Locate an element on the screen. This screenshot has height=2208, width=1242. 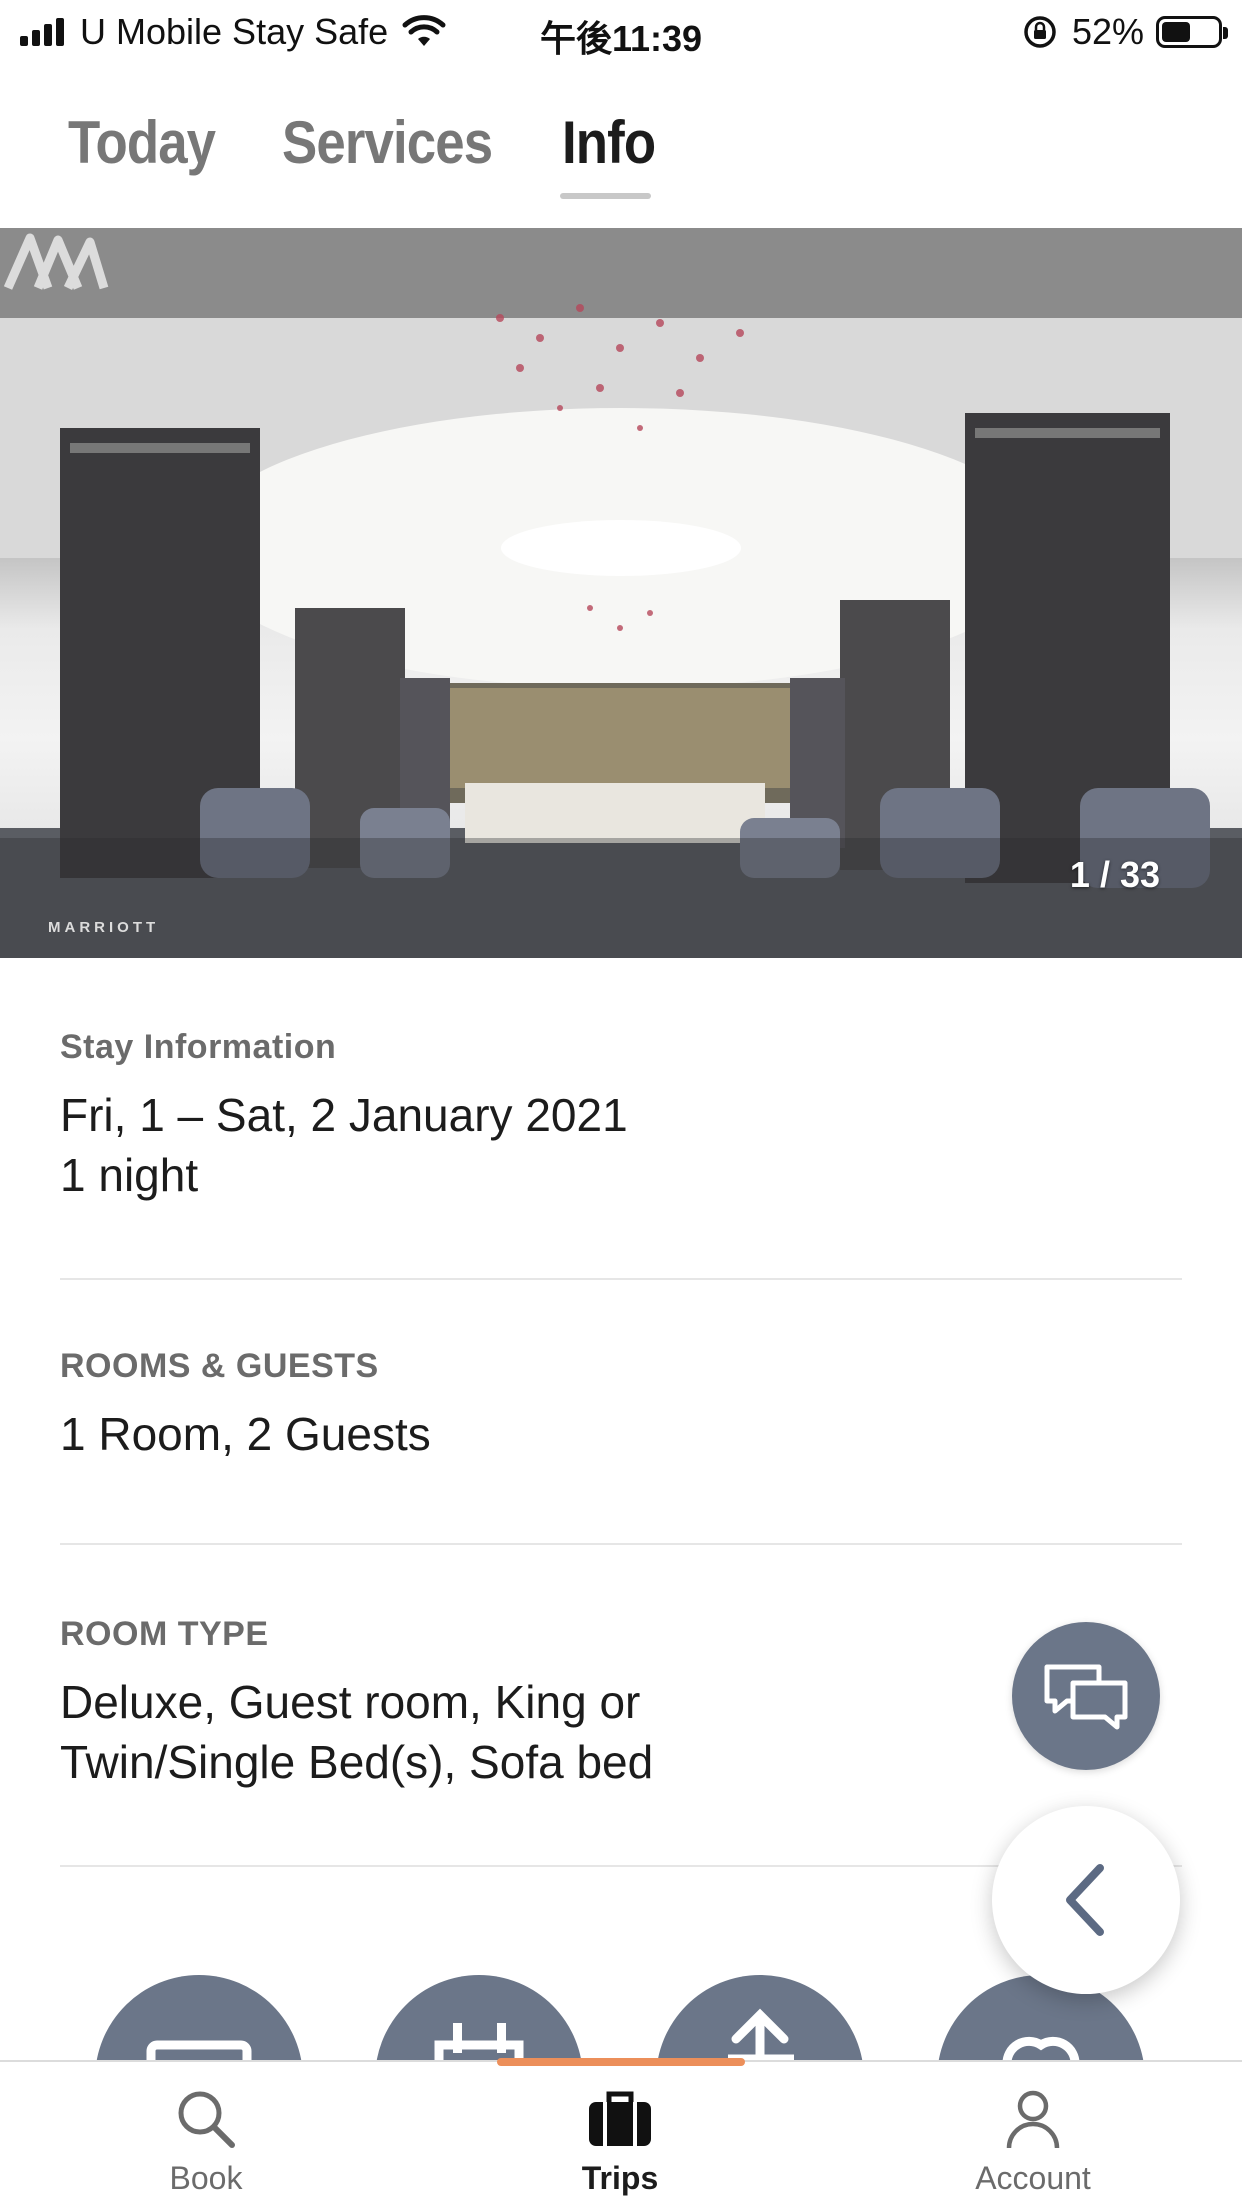
chat-button is located at coordinates (1086, 1696).